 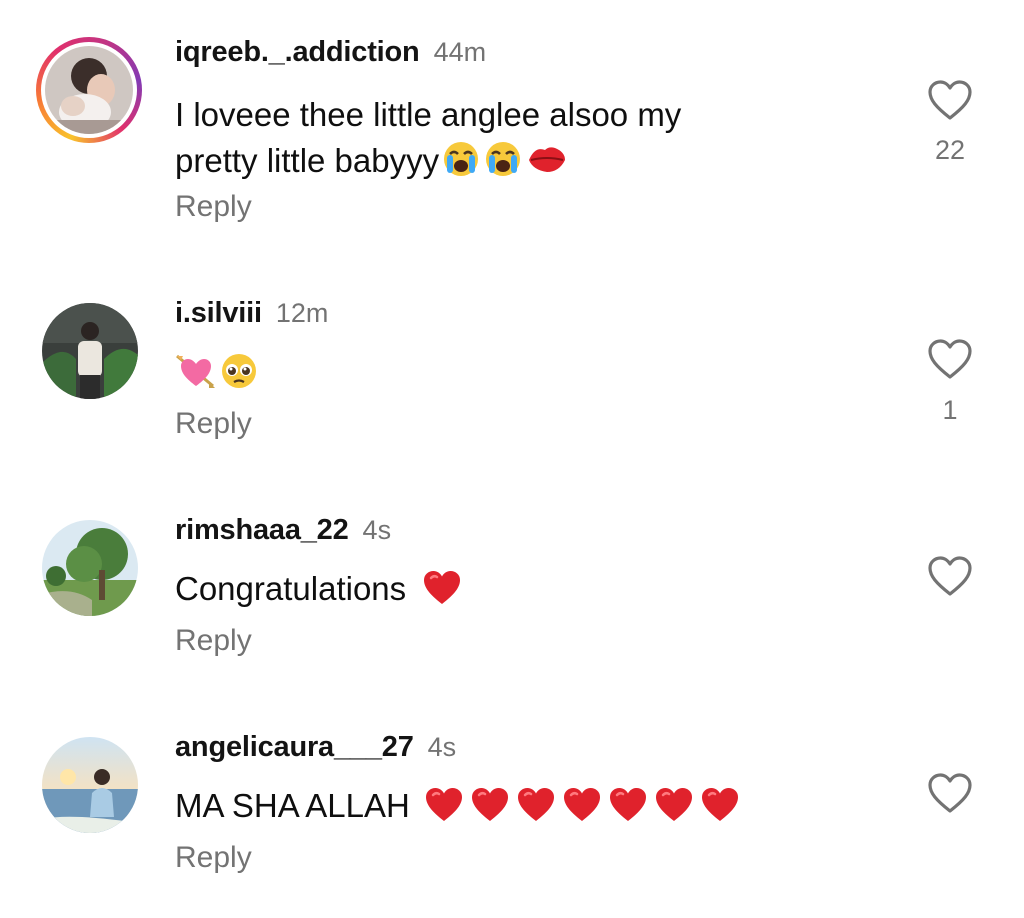 What do you see at coordinates (950, 410) in the screenshot?
I see `like-count: 1` at bounding box center [950, 410].